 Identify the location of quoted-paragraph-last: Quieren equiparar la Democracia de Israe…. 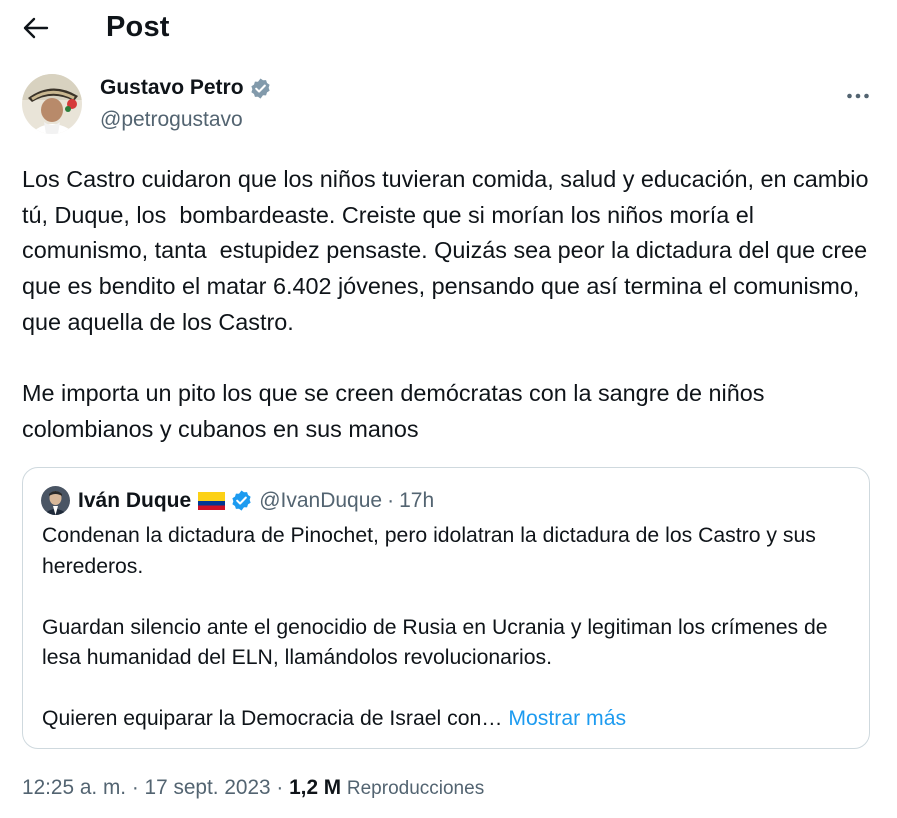
(452, 719).